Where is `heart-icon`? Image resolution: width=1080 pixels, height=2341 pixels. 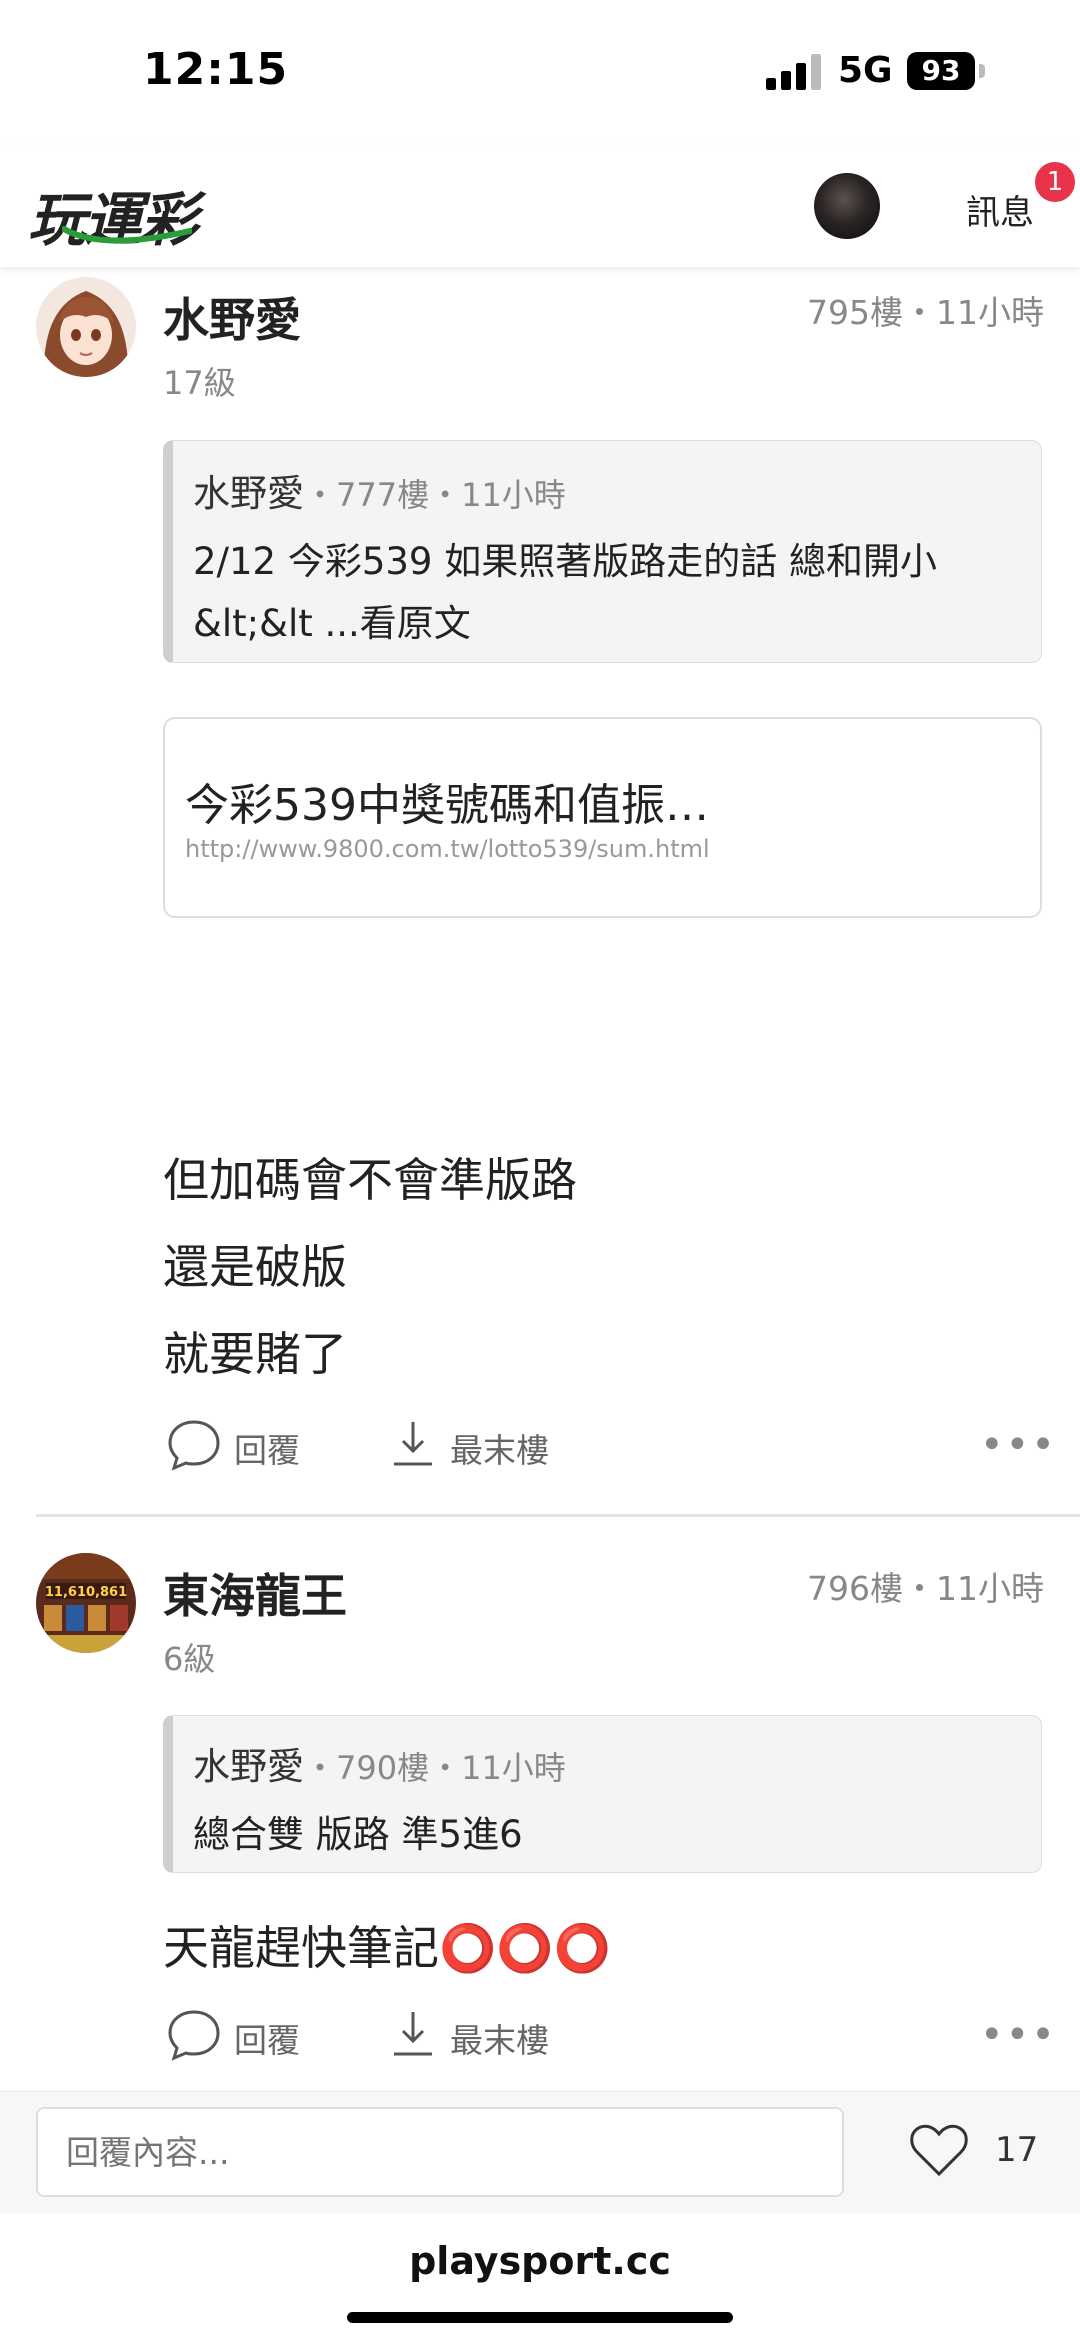 heart-icon is located at coordinates (939, 2151).